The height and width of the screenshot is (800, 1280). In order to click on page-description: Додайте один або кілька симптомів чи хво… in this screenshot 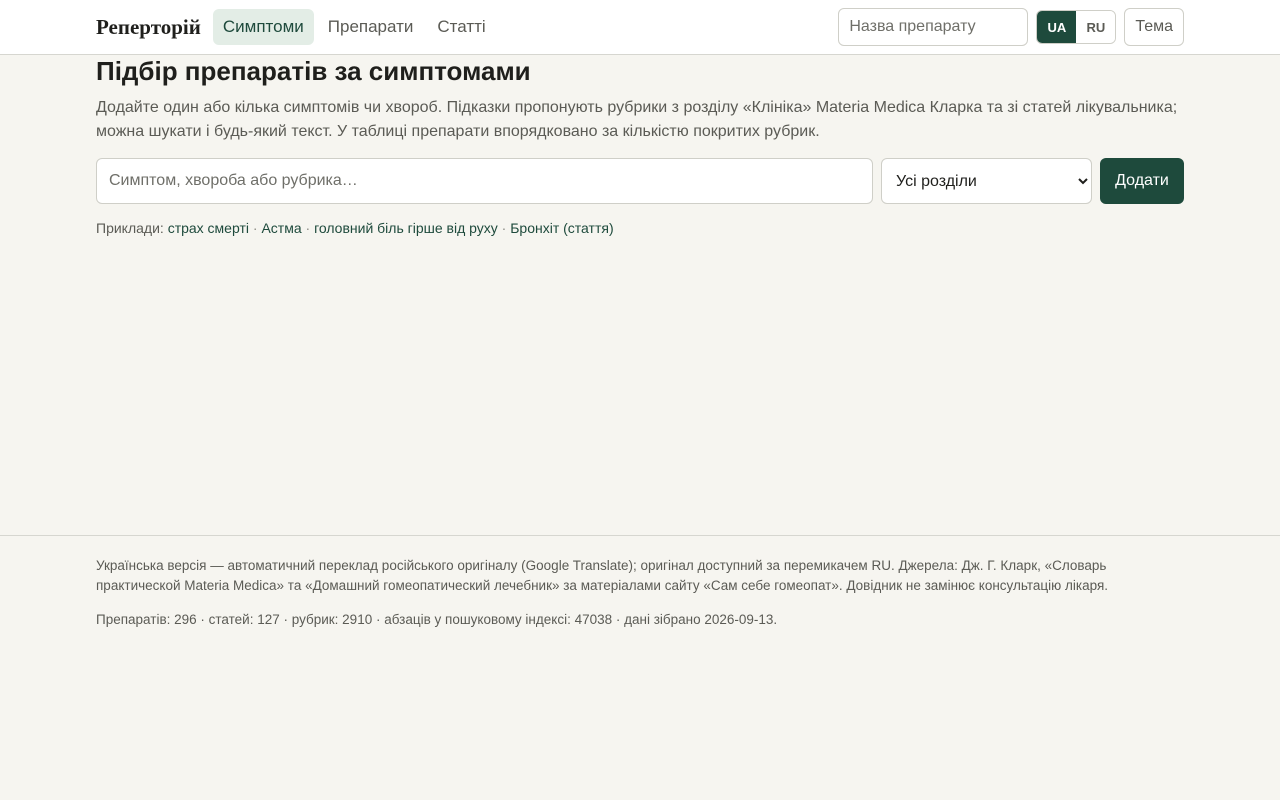, I will do `click(637, 119)`.